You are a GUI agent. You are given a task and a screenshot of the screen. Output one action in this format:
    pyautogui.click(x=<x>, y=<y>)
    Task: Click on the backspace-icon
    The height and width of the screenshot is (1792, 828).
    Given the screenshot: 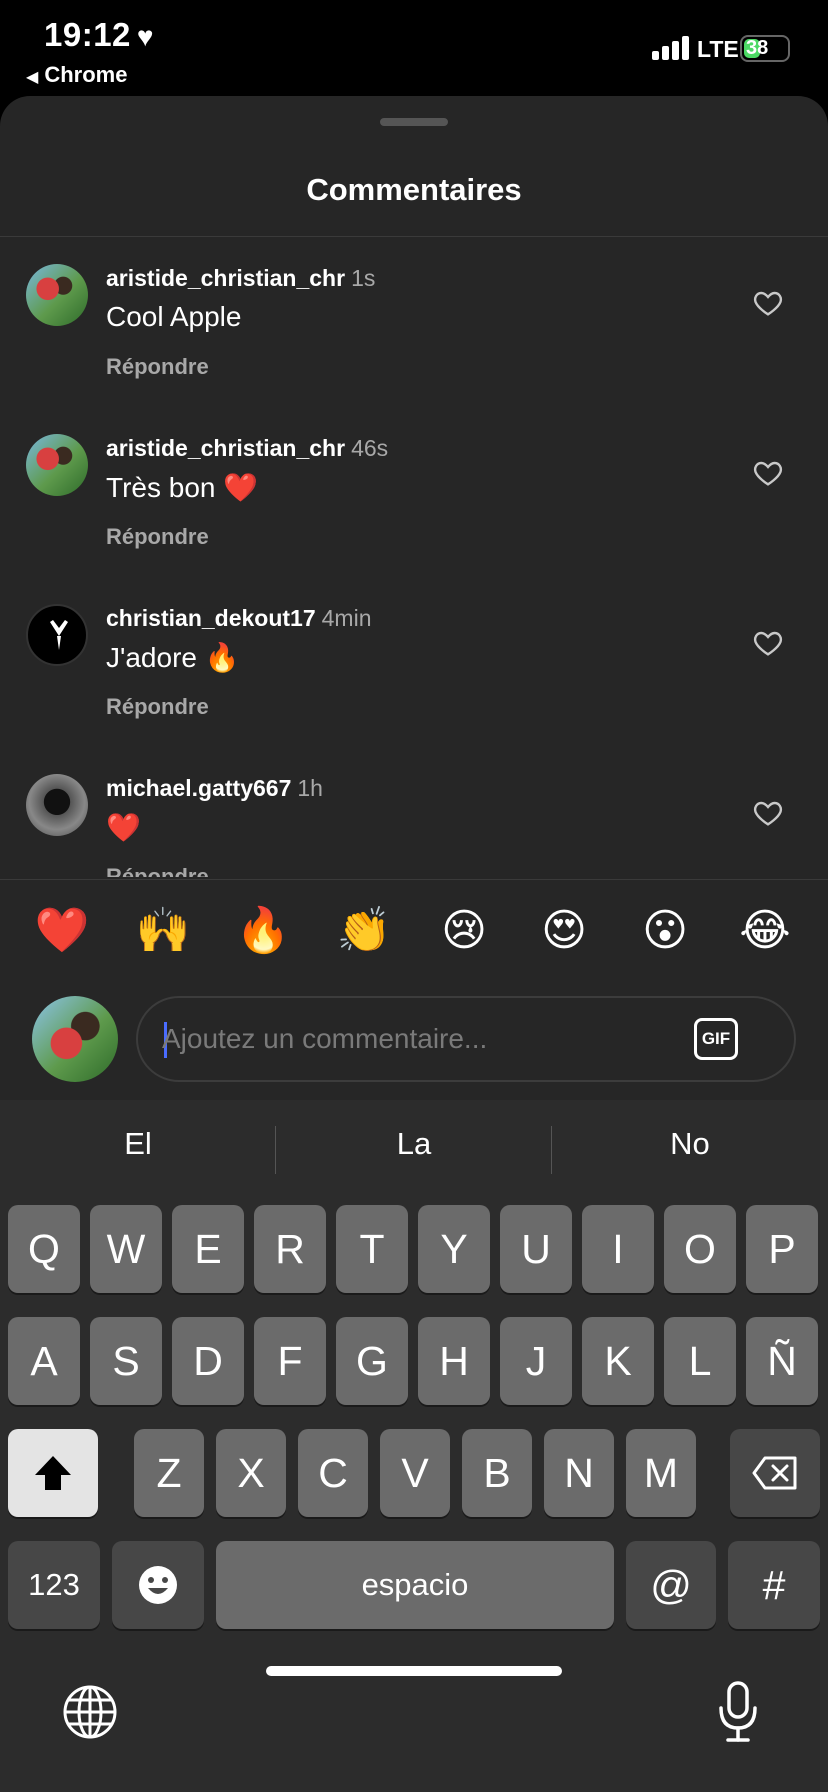 What is the action you would take?
    pyautogui.click(x=774, y=1473)
    